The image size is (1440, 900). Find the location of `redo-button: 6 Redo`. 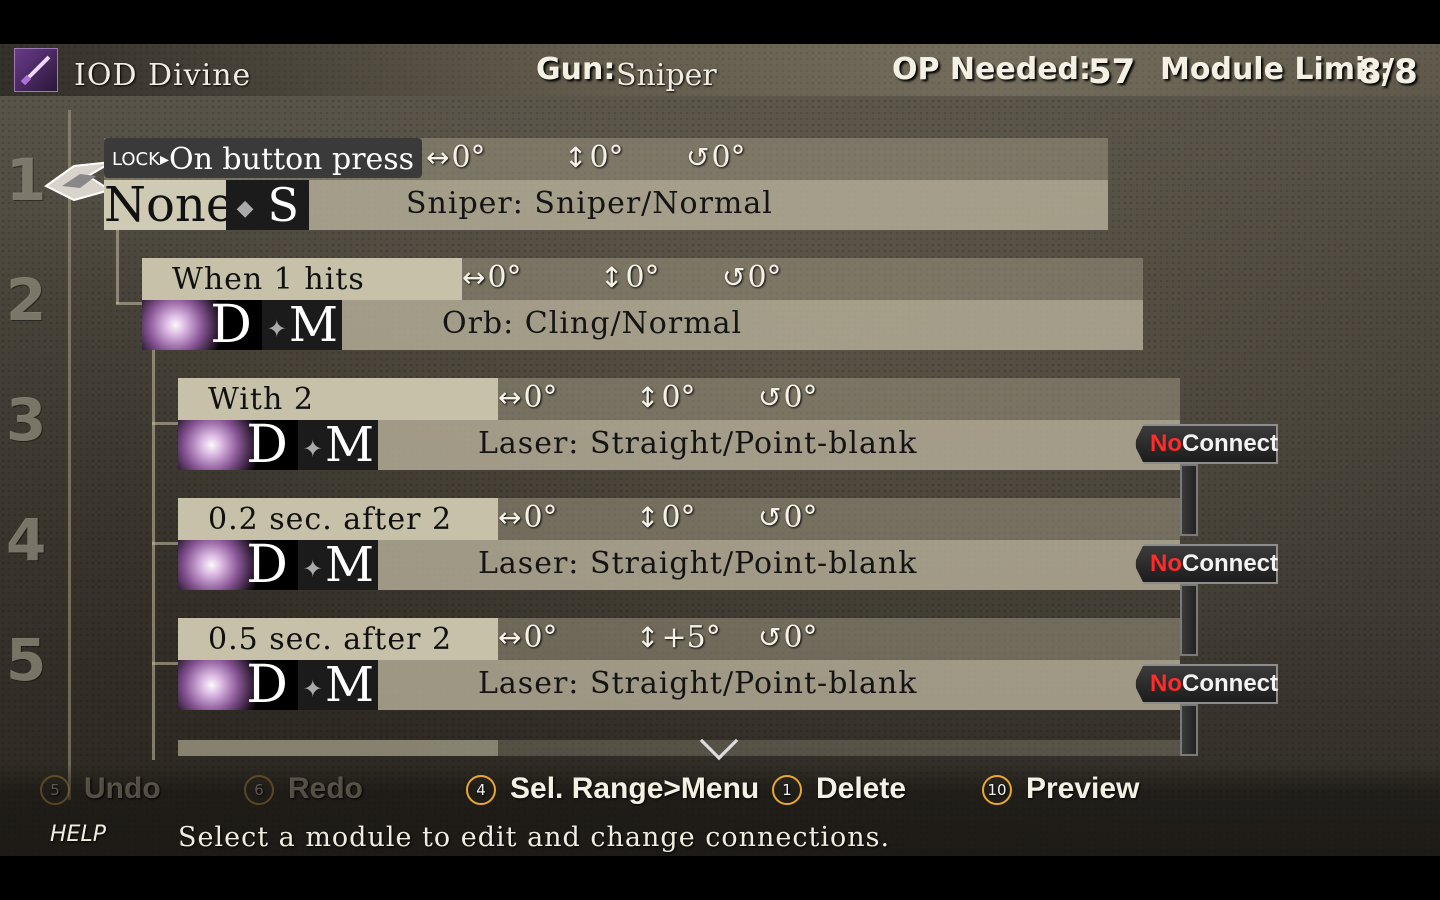

redo-button: 6 Redo is located at coordinates (303, 789).